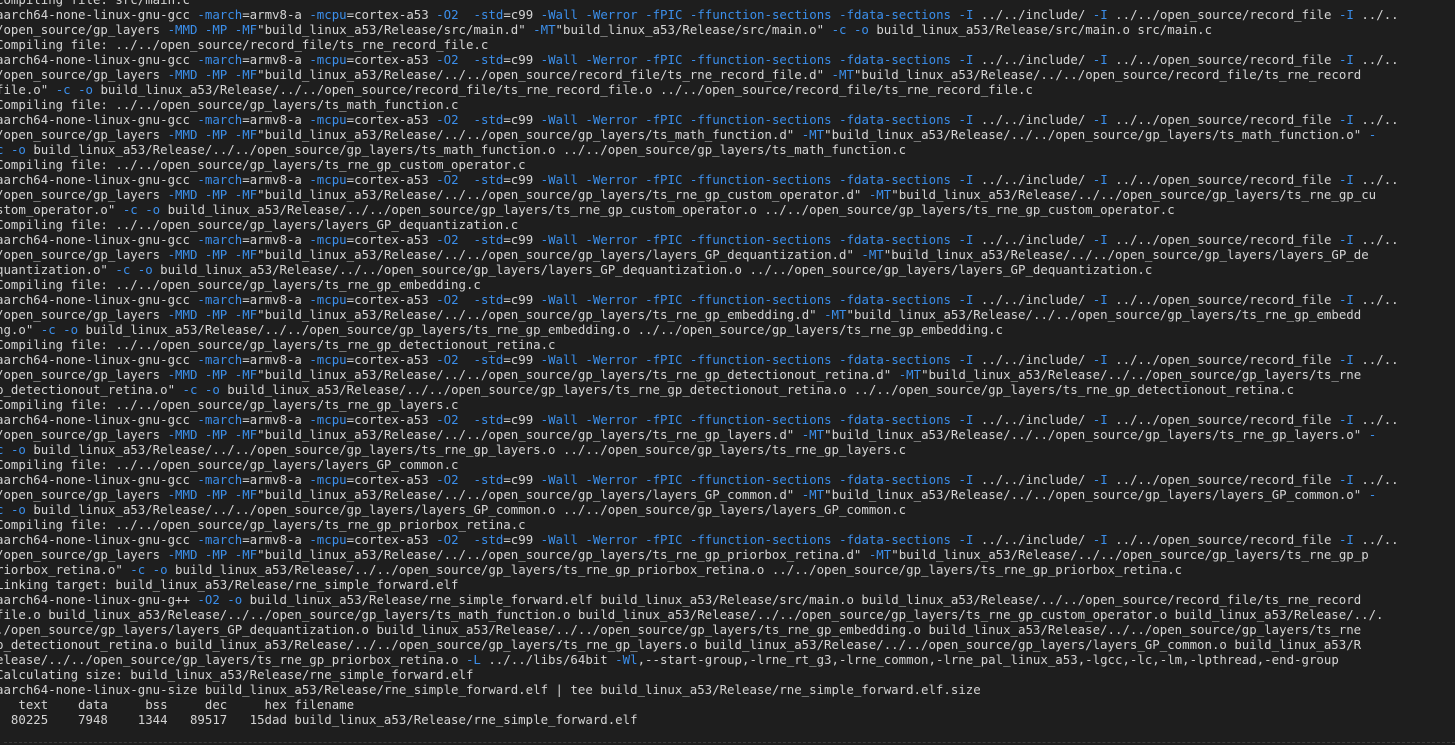 The height and width of the screenshot is (745, 1455). Describe the element at coordinates (1372, 494) in the screenshot. I see `compiler-flag: -` at that location.